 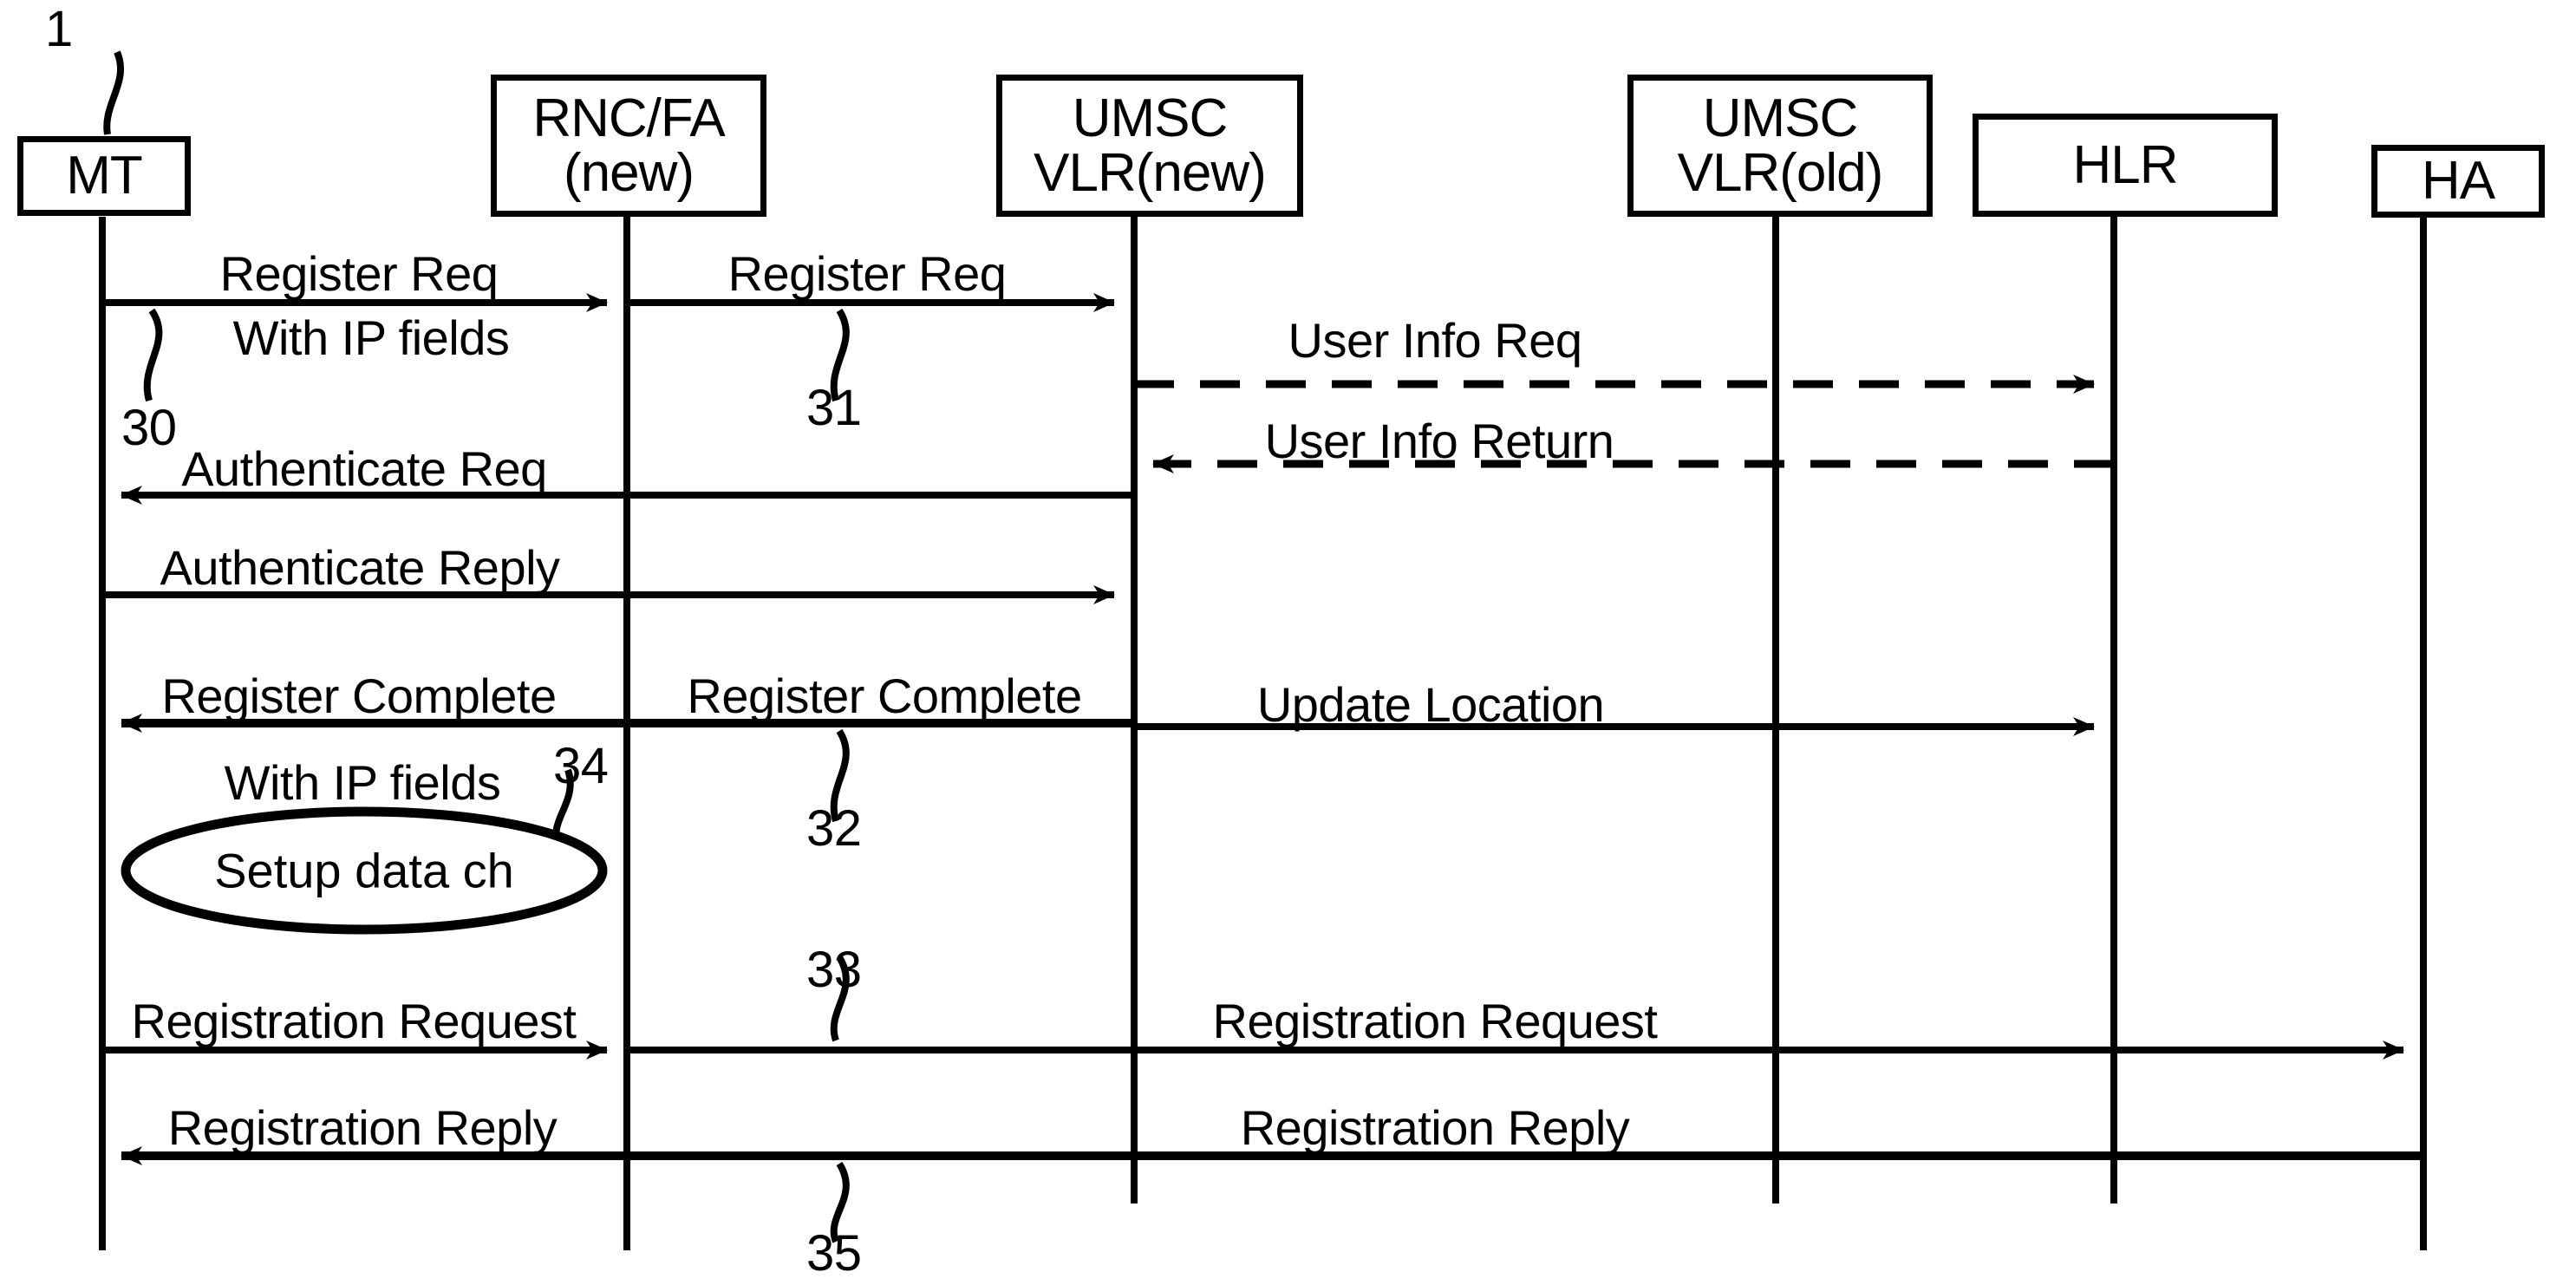 I want to click on reference-numeral-35: 35, so click(x=834, y=1253).